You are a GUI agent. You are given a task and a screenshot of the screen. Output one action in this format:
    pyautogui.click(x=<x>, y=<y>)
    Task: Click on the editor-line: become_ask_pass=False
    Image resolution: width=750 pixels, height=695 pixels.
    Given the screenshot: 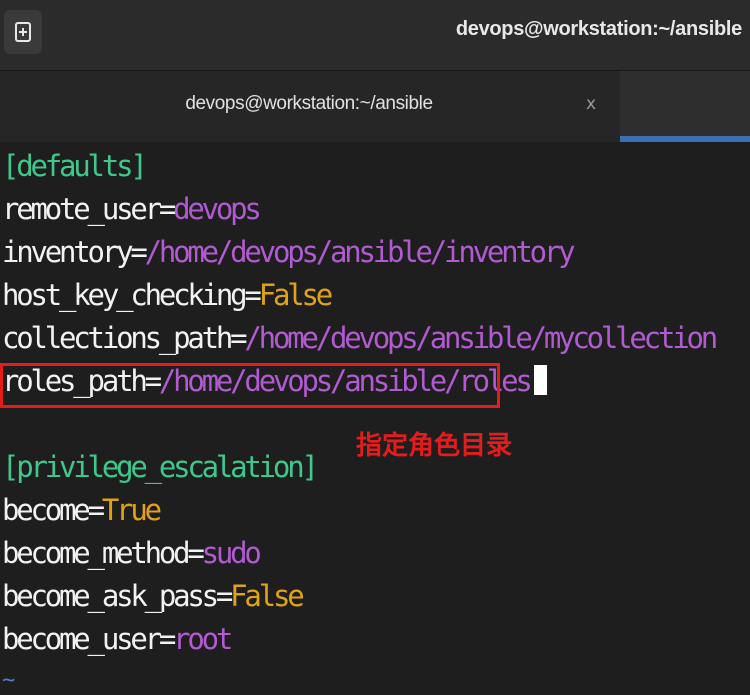 What is the action you would take?
    pyautogui.click(x=153, y=596)
    